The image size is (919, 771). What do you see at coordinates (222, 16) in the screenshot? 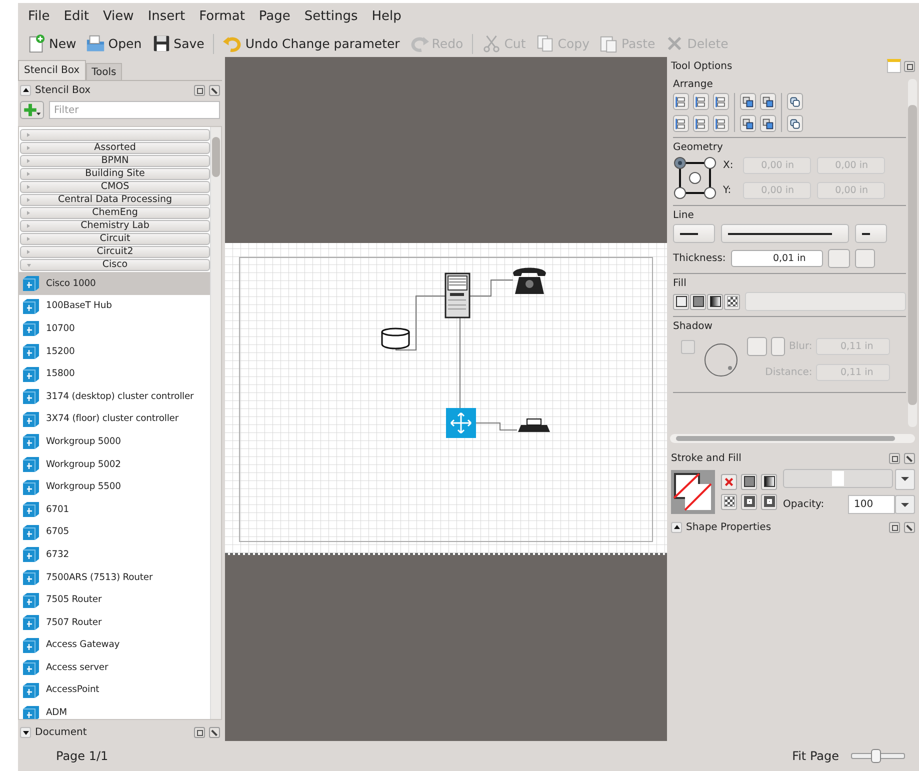
I see `menu-item: Format` at bounding box center [222, 16].